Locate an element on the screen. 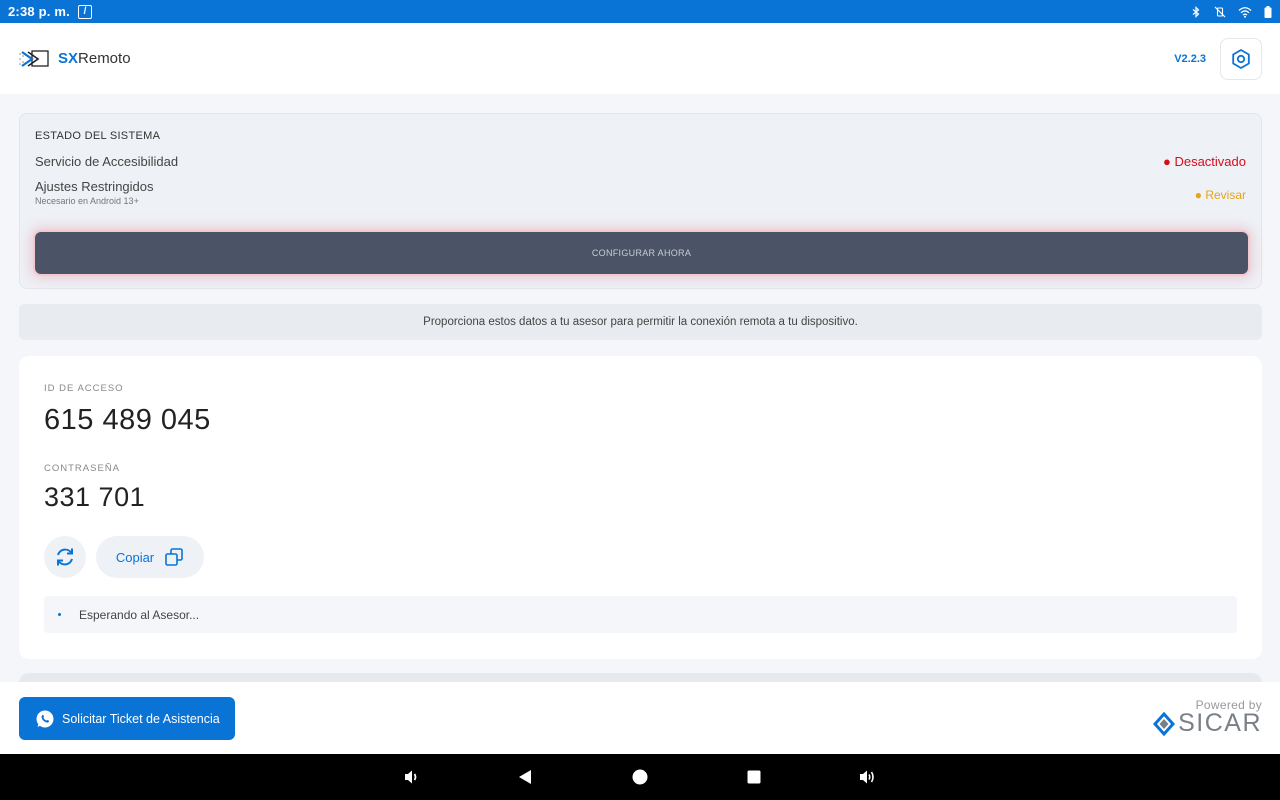  back-icon is located at coordinates (526, 777).